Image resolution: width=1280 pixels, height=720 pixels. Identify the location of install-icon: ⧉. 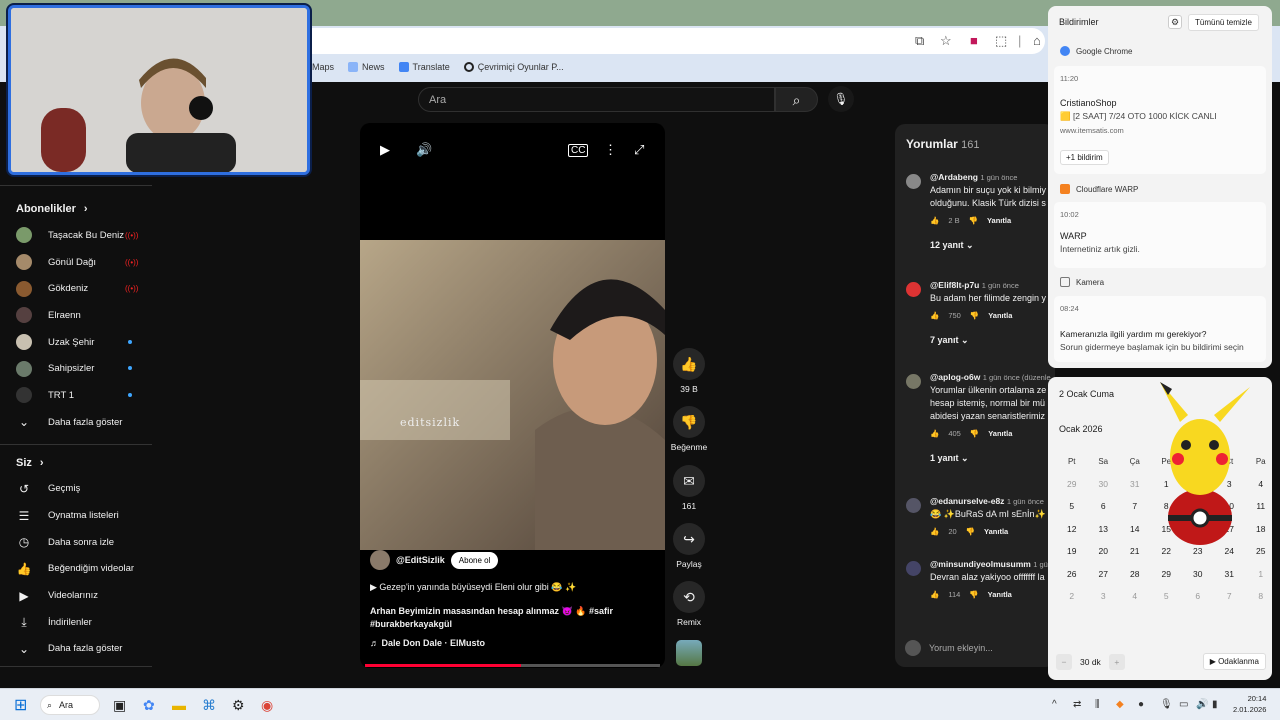
(919, 41).